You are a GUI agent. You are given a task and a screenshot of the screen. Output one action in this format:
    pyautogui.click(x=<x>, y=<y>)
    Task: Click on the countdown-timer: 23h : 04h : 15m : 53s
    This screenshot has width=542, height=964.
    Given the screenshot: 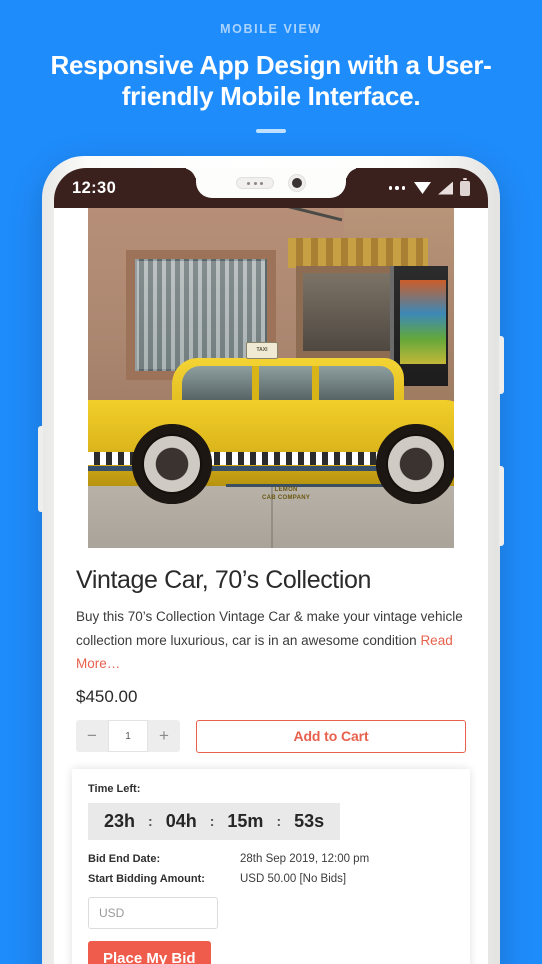 What is the action you would take?
    pyautogui.click(x=214, y=821)
    